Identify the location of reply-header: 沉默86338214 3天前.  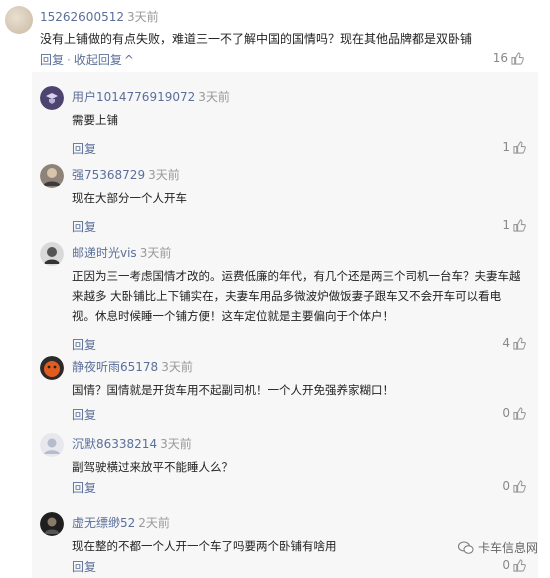
(132, 443).